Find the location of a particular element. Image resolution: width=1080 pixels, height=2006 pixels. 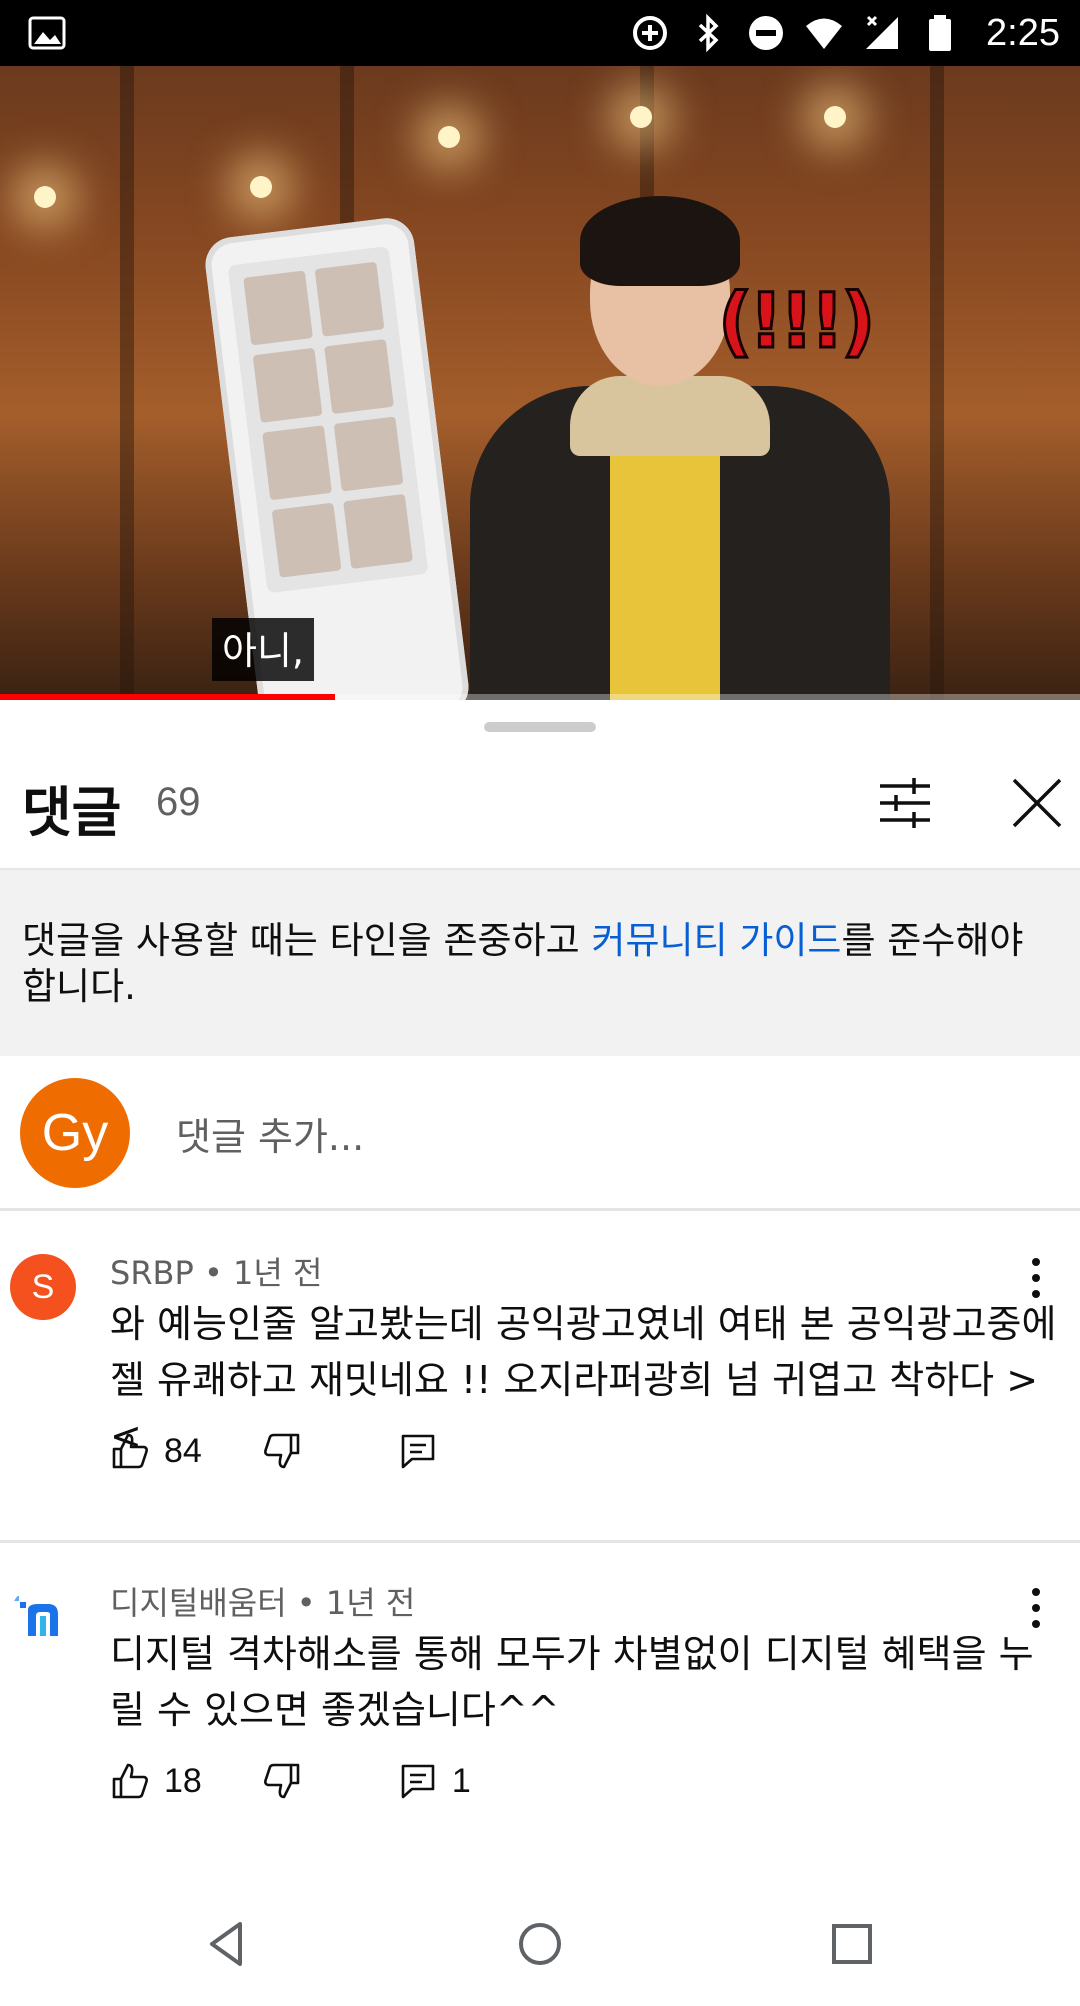

user-avatar: Gy is located at coordinates (75, 1133).